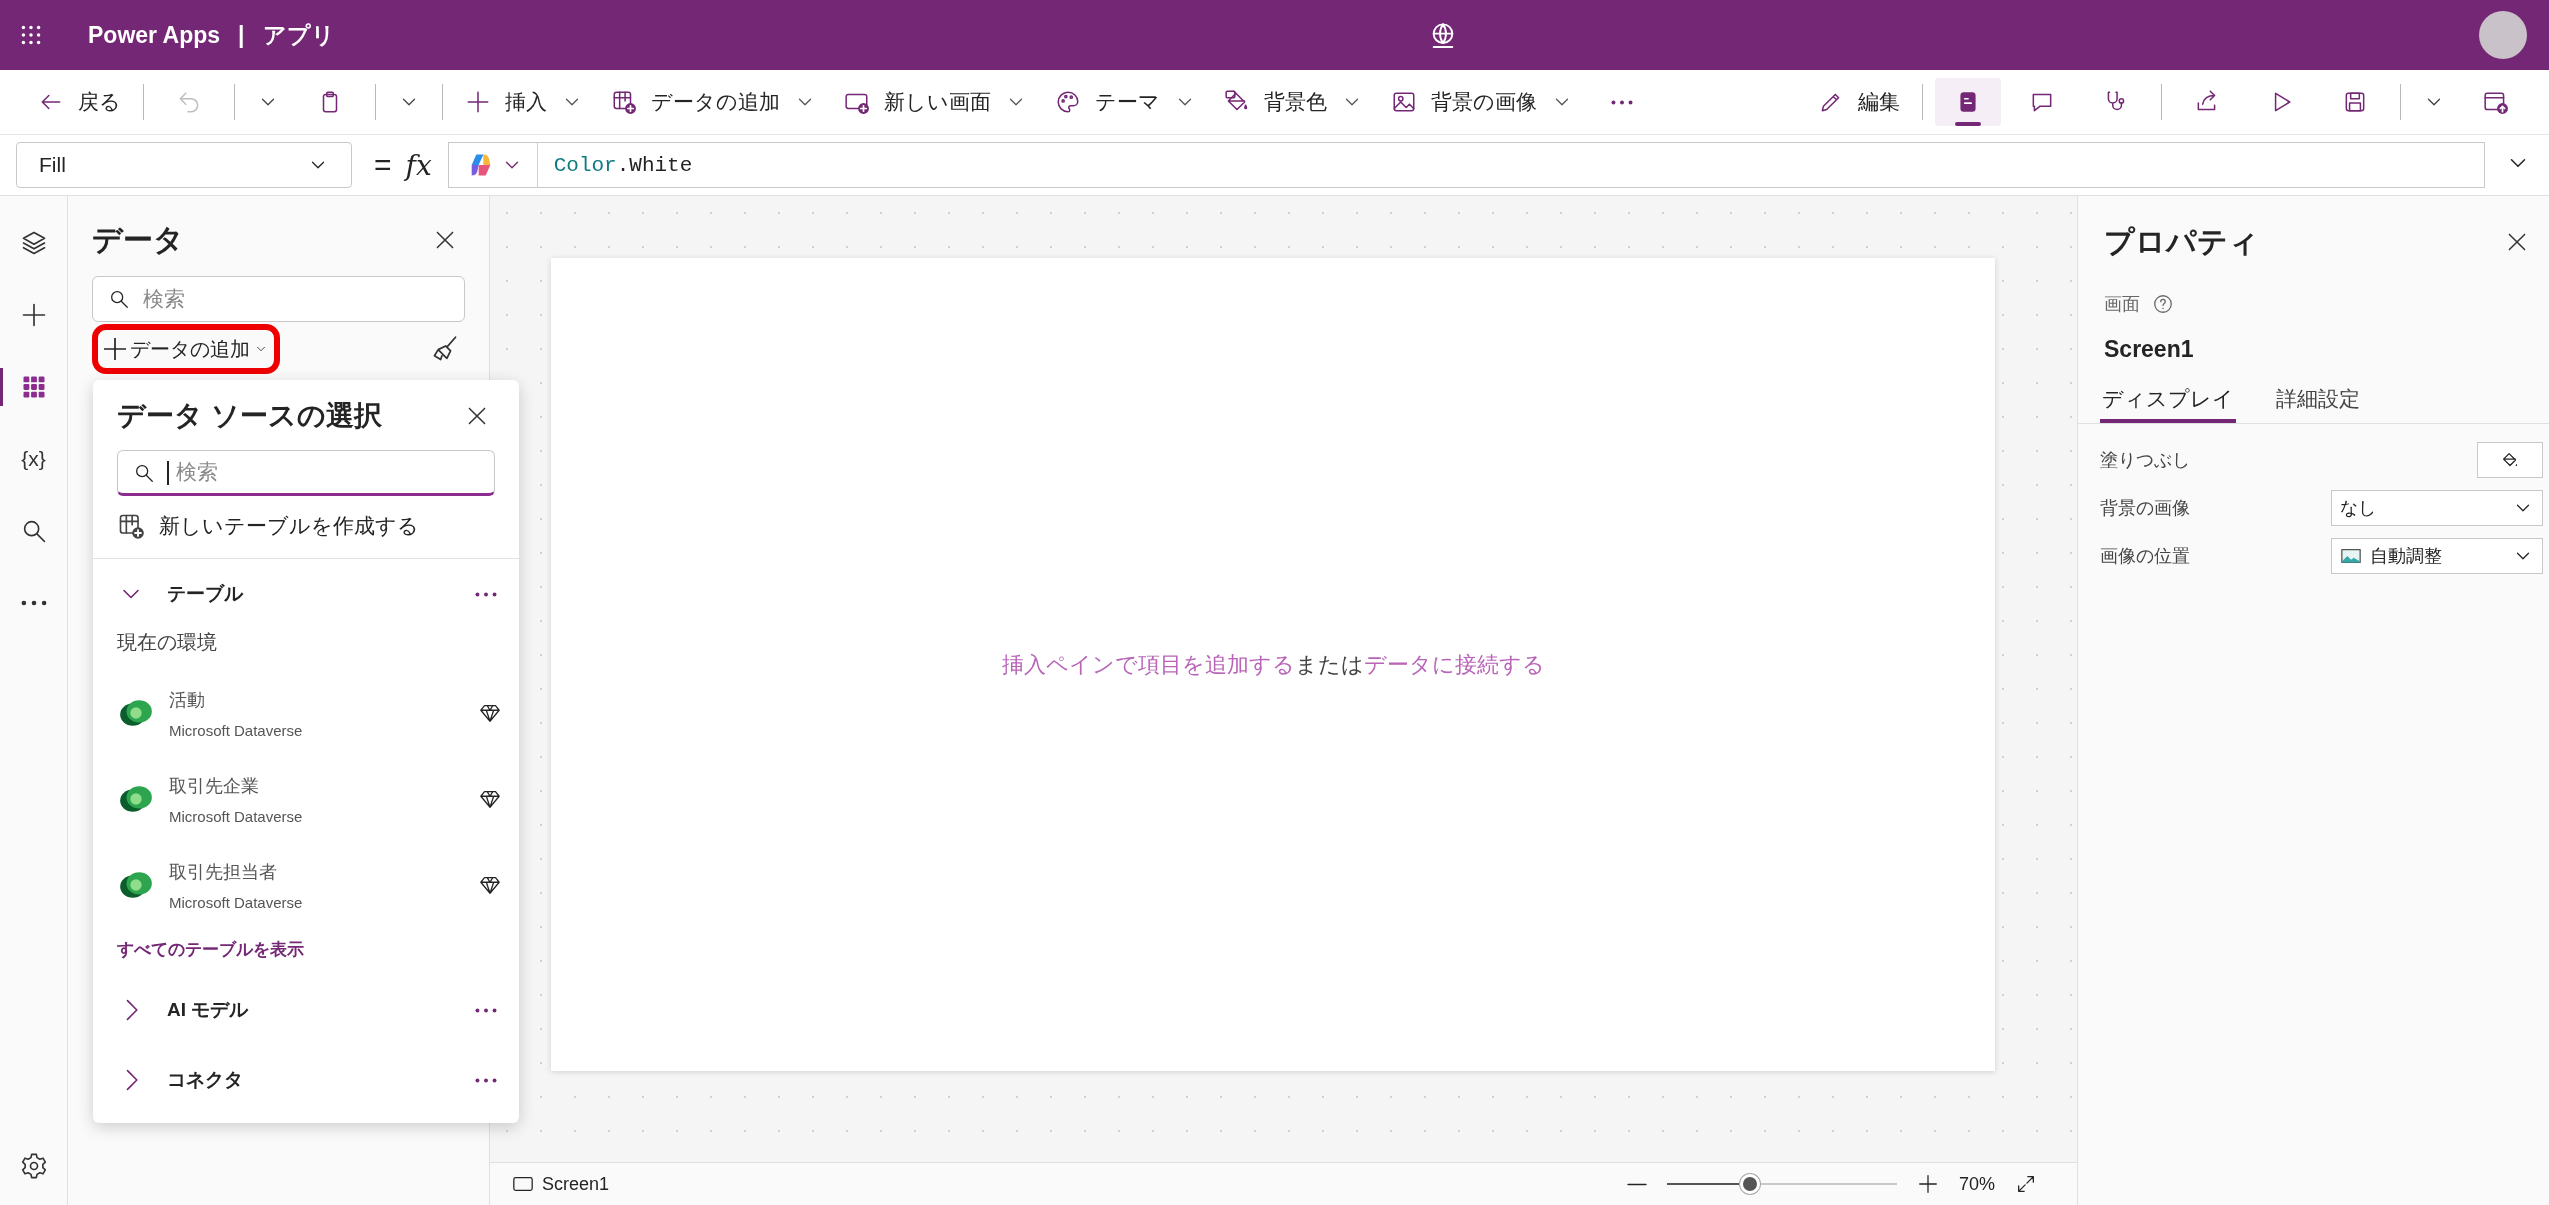 Image resolution: width=2549 pixels, height=1205 pixels. What do you see at coordinates (1968, 102) in the screenshot?
I see `notes-button` at bounding box center [1968, 102].